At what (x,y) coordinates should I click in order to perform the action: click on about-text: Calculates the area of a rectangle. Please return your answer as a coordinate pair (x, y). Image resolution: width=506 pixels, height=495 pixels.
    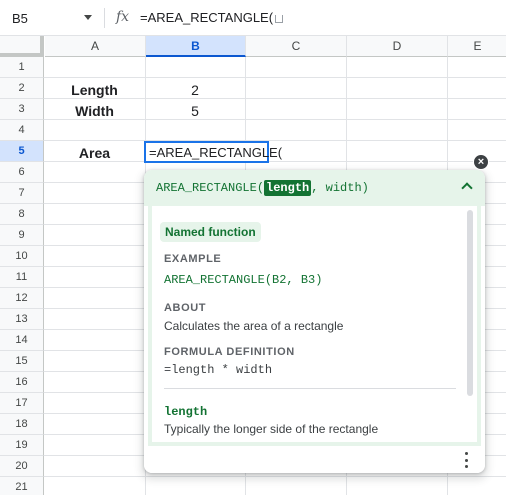
    Looking at the image, I should click on (254, 326).